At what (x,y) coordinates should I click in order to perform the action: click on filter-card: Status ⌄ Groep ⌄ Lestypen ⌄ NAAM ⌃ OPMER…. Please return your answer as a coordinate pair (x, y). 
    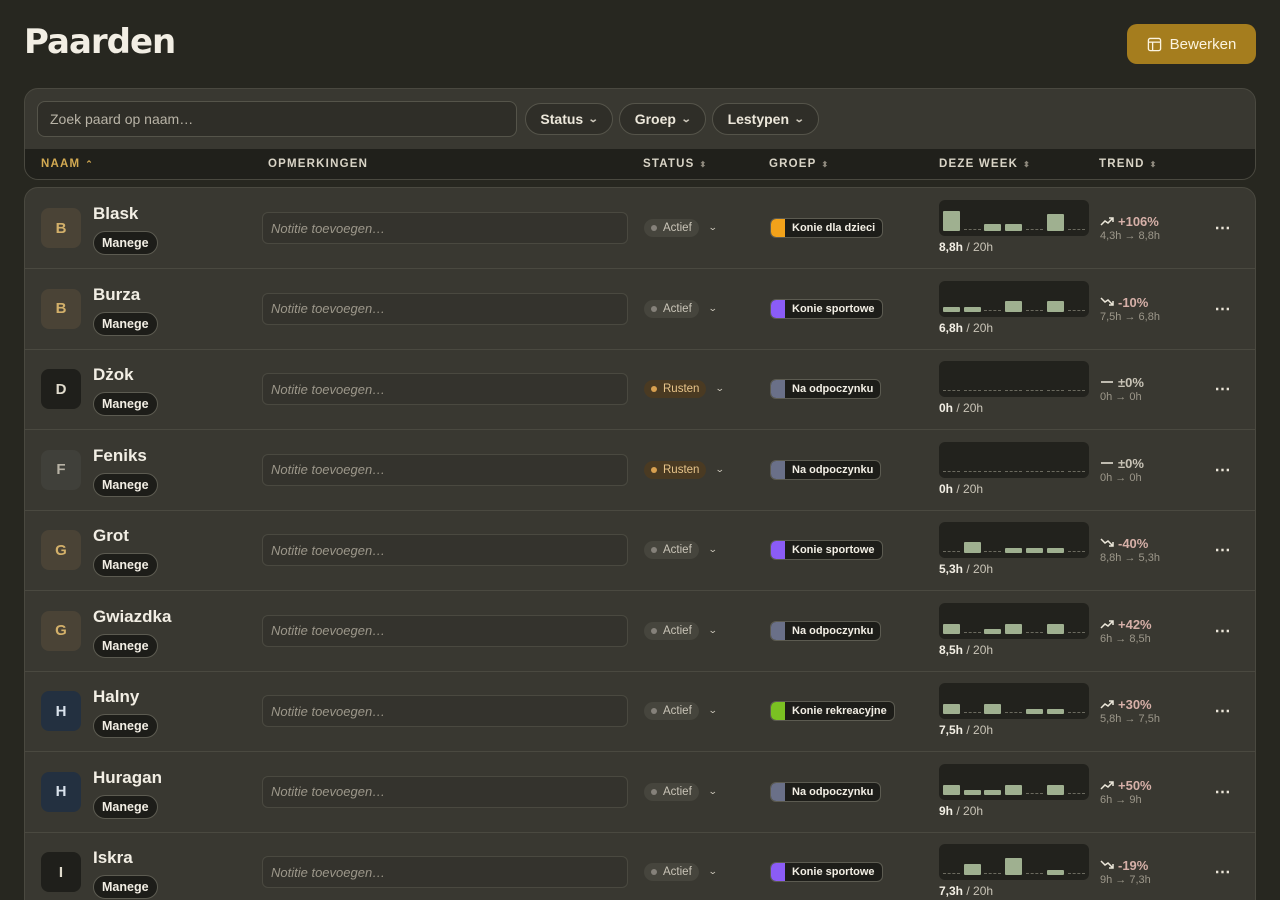
    Looking at the image, I should click on (640, 134).